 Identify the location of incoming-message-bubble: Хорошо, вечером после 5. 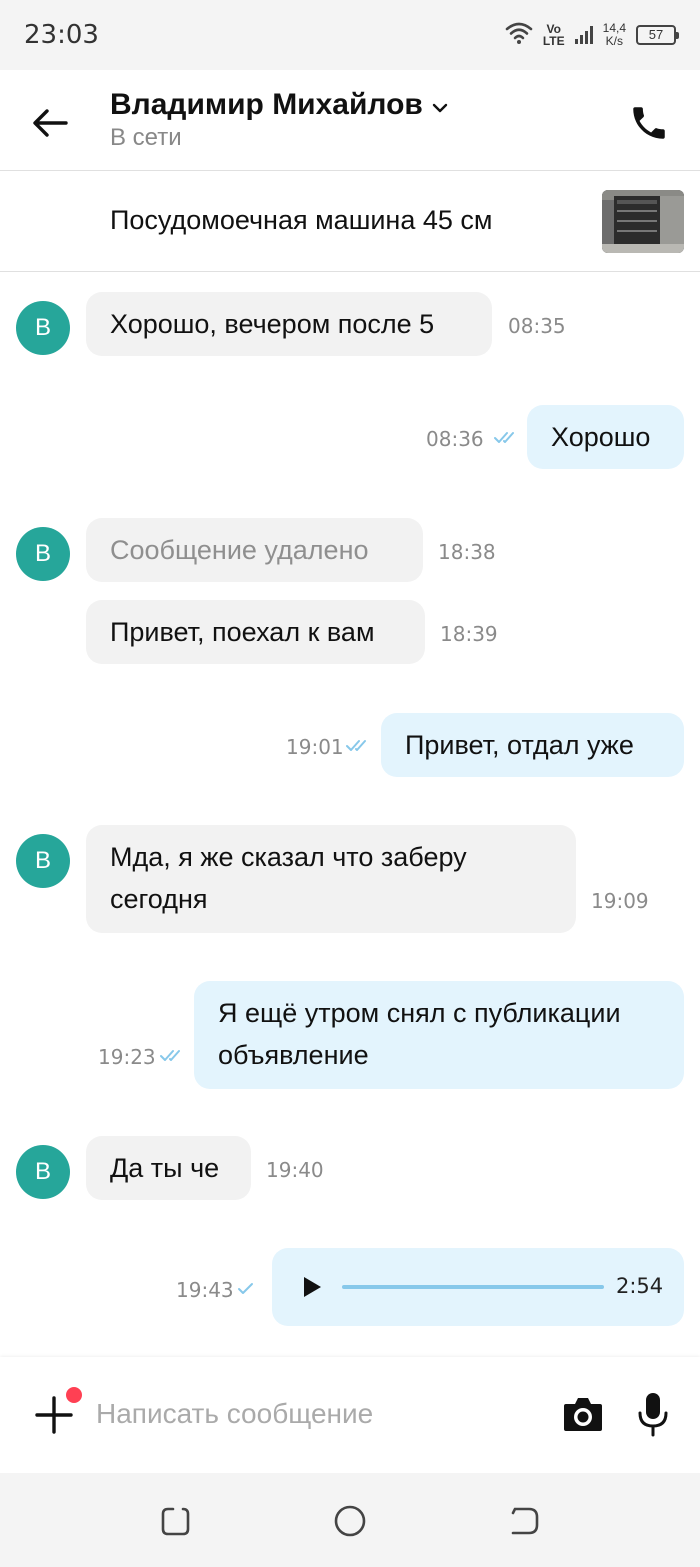
(289, 324).